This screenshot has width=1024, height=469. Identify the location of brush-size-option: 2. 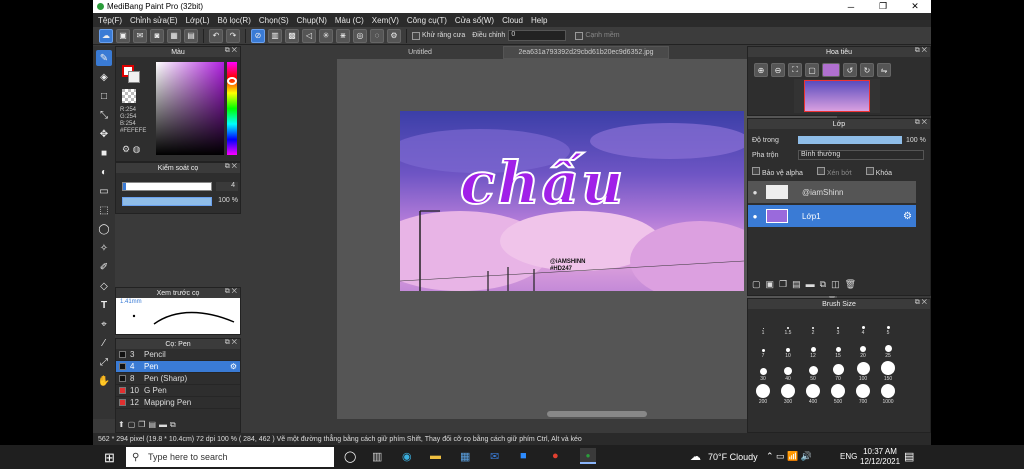
(813, 326).